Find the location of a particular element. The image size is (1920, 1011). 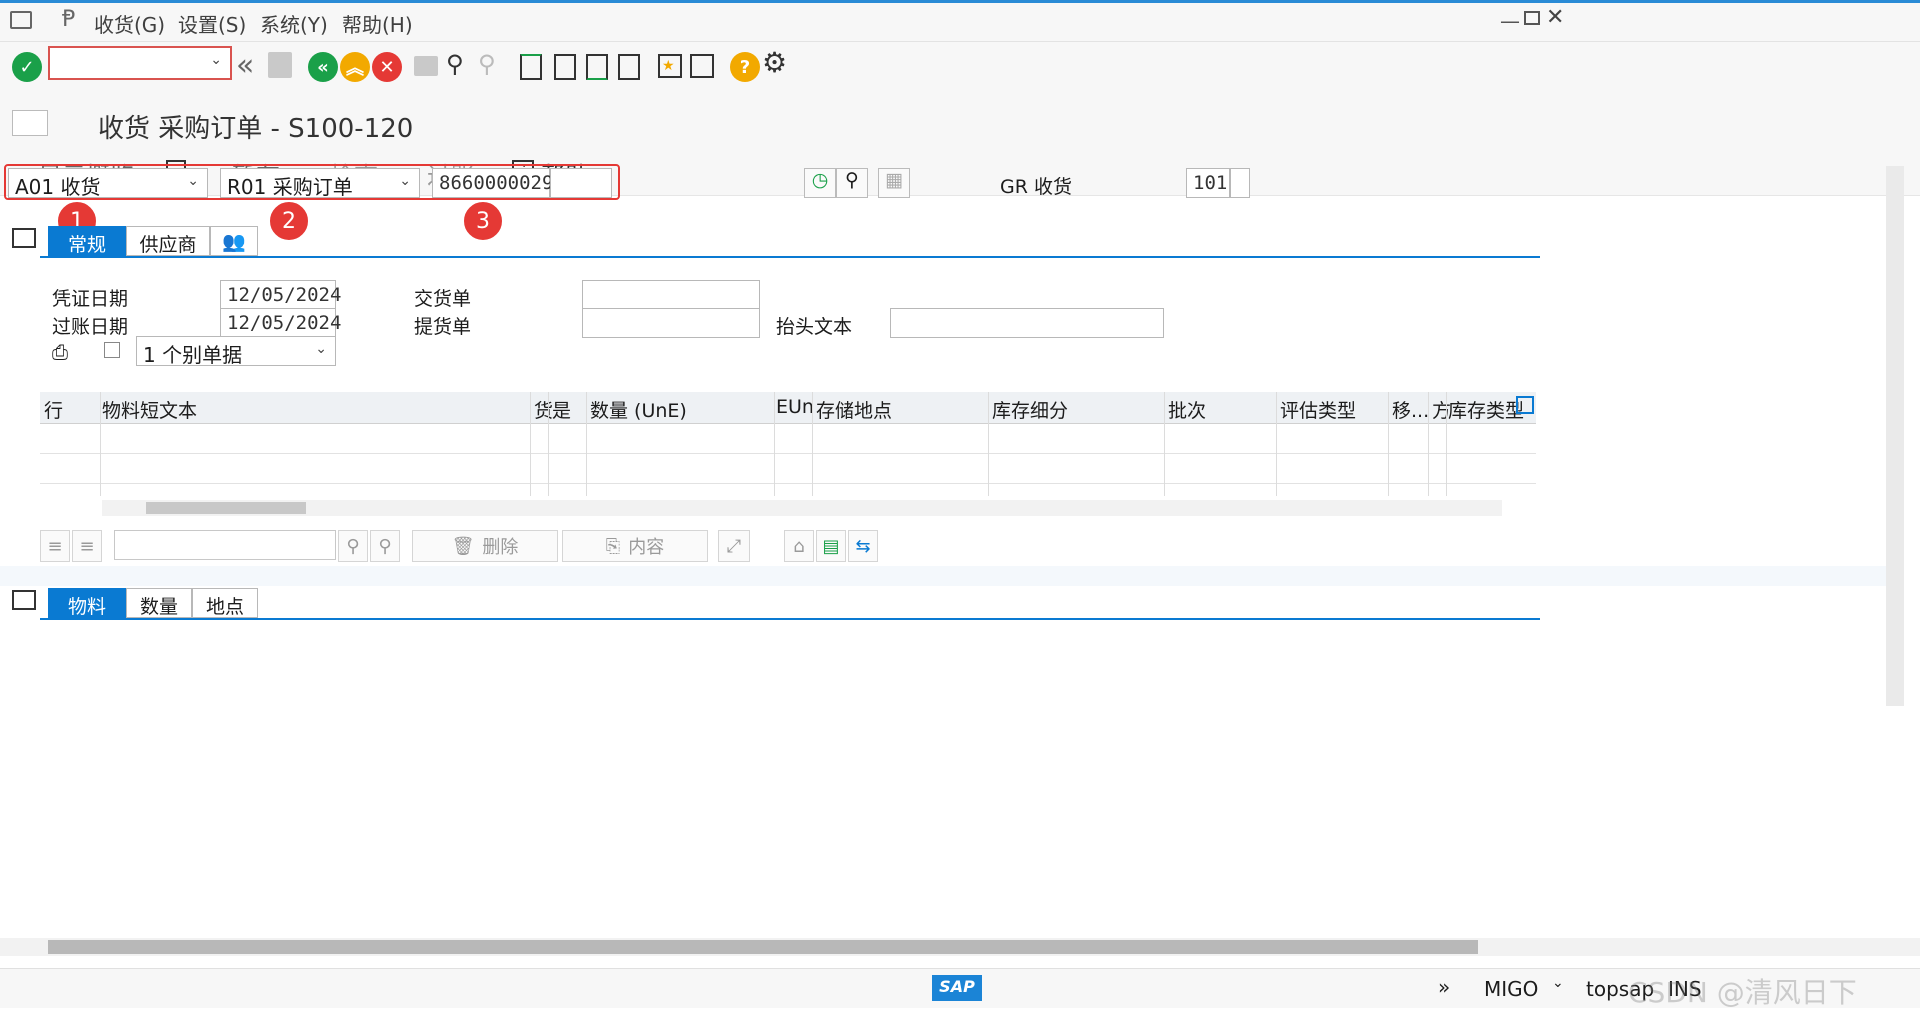

col-ok: 货 is located at coordinates (543, 409).